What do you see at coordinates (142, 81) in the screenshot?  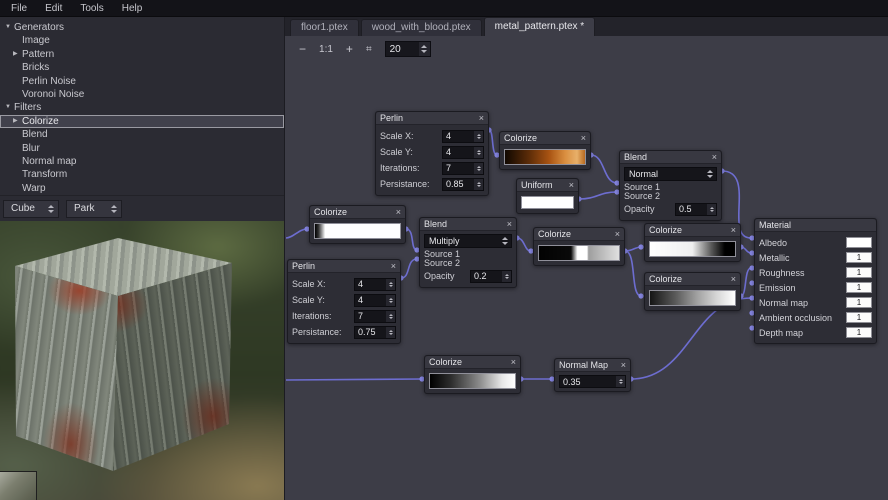 I see `tree-item-perlin-noise: Perlin Noise` at bounding box center [142, 81].